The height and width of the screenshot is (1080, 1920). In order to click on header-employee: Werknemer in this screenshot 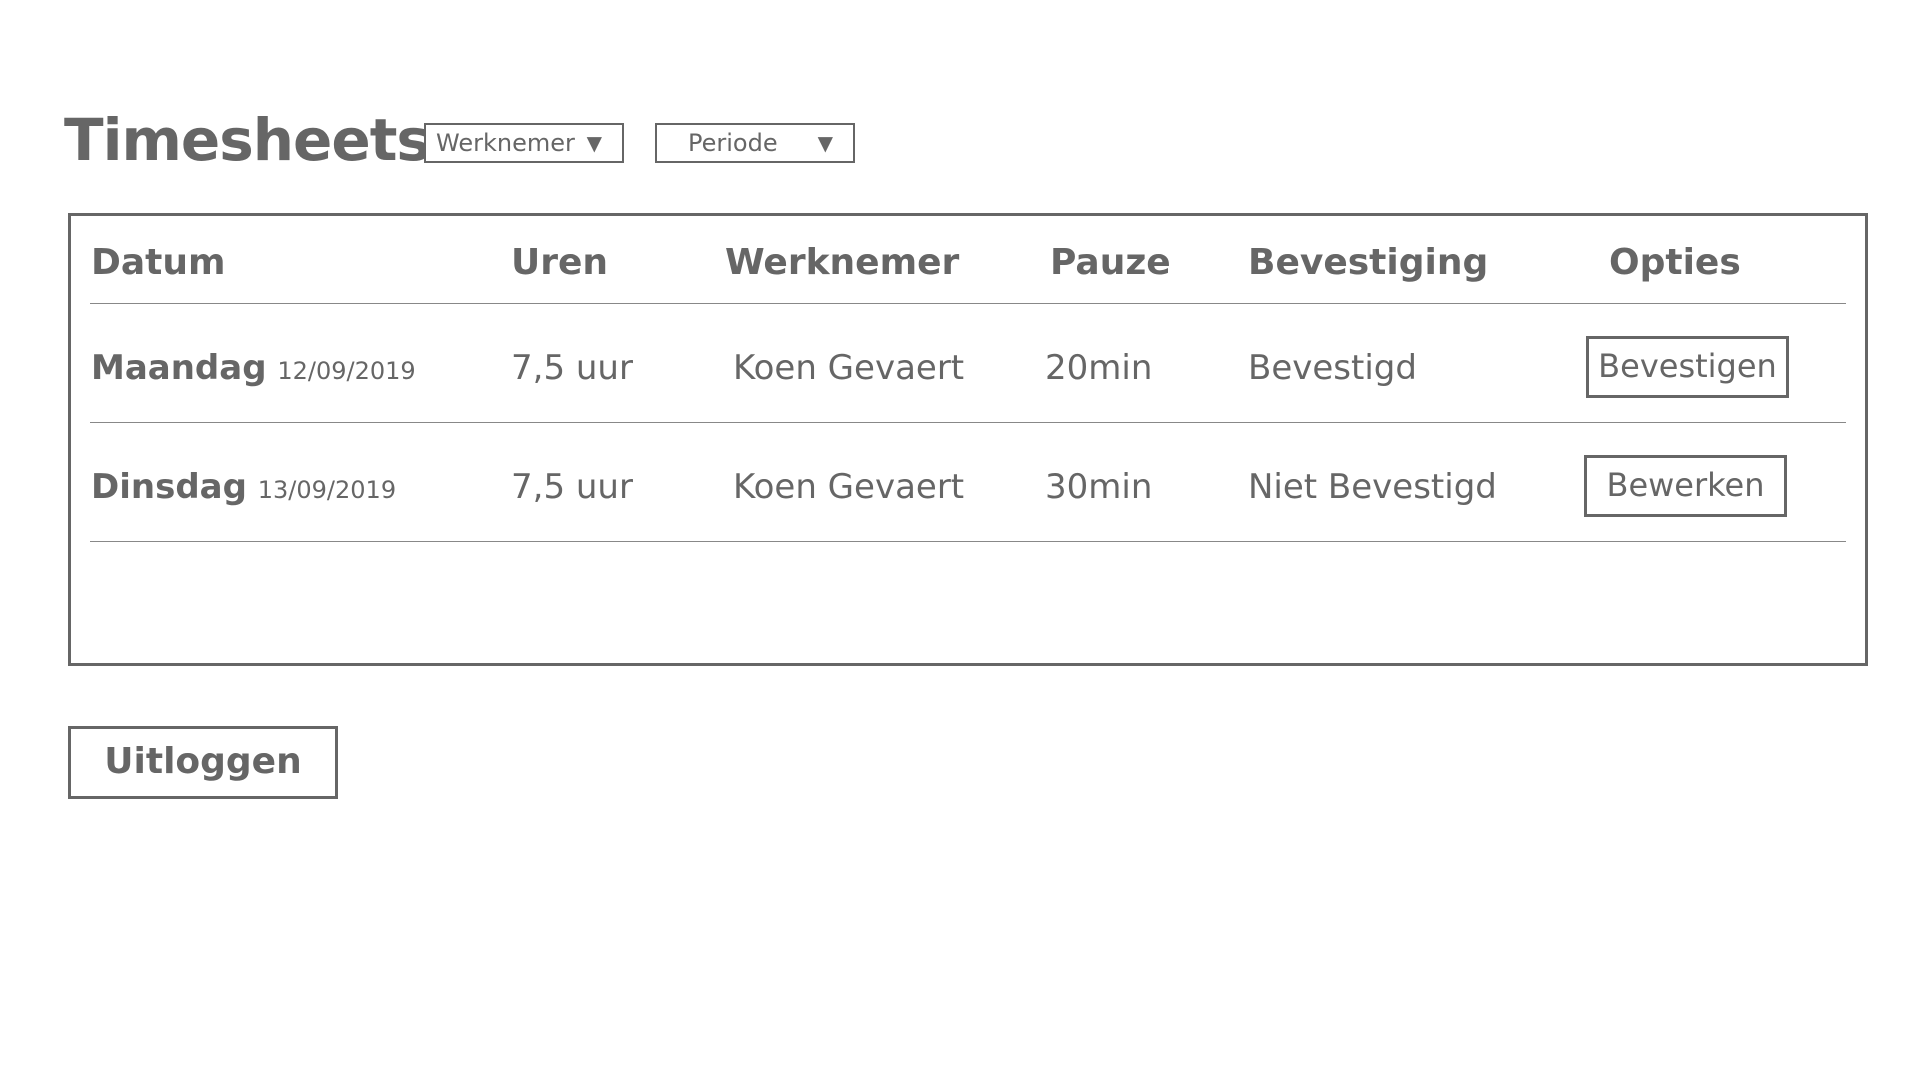, I will do `click(842, 262)`.